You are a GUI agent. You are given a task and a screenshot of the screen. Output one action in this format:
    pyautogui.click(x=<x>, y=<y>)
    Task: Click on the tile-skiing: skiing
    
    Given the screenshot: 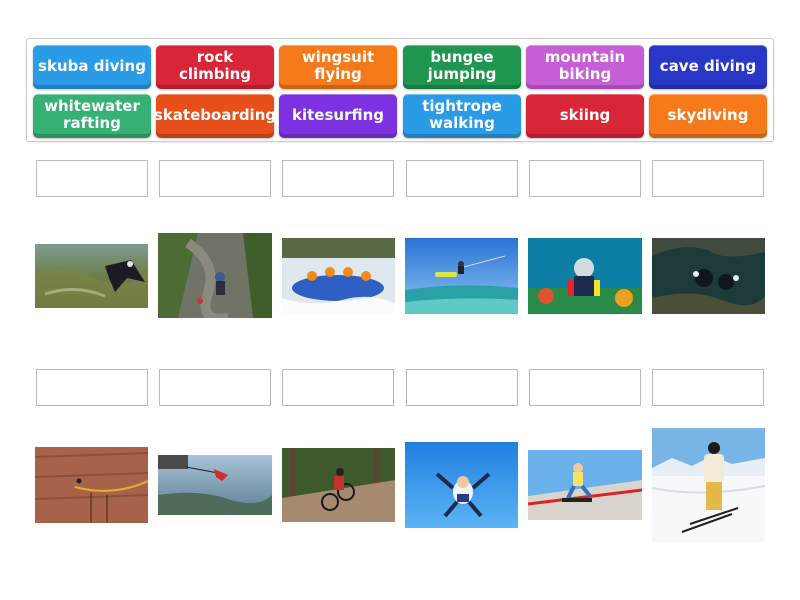 What is the action you would take?
    pyautogui.click(x=585, y=116)
    